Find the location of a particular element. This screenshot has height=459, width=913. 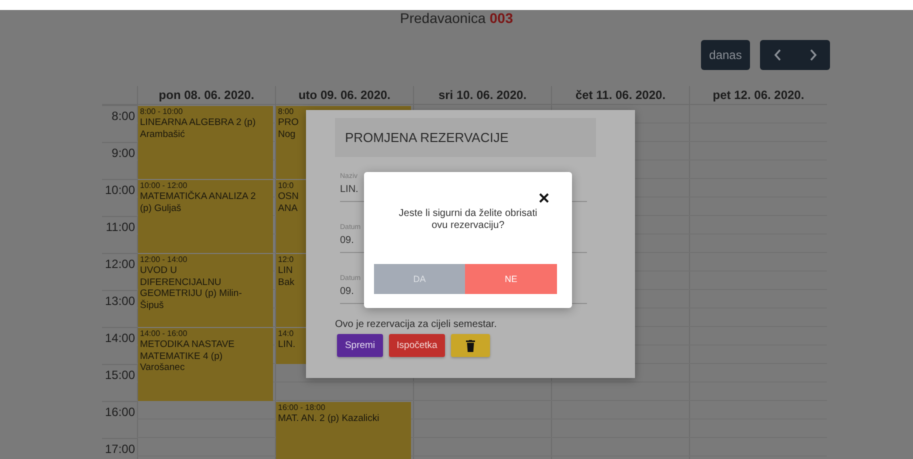

event-time: 8:00 - 10:00 is located at coordinates (161, 112).